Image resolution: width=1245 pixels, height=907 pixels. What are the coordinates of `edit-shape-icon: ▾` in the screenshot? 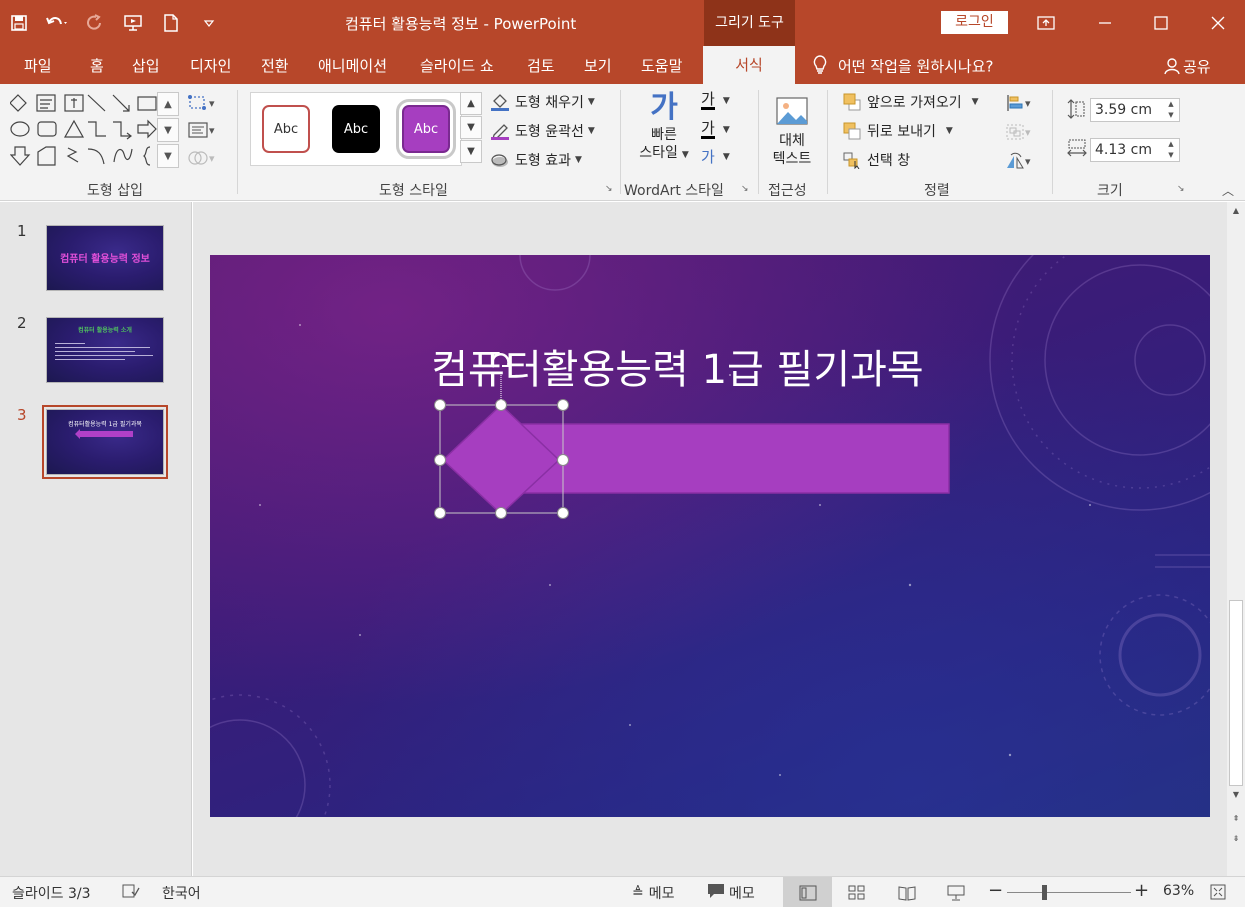 It's located at (204, 103).